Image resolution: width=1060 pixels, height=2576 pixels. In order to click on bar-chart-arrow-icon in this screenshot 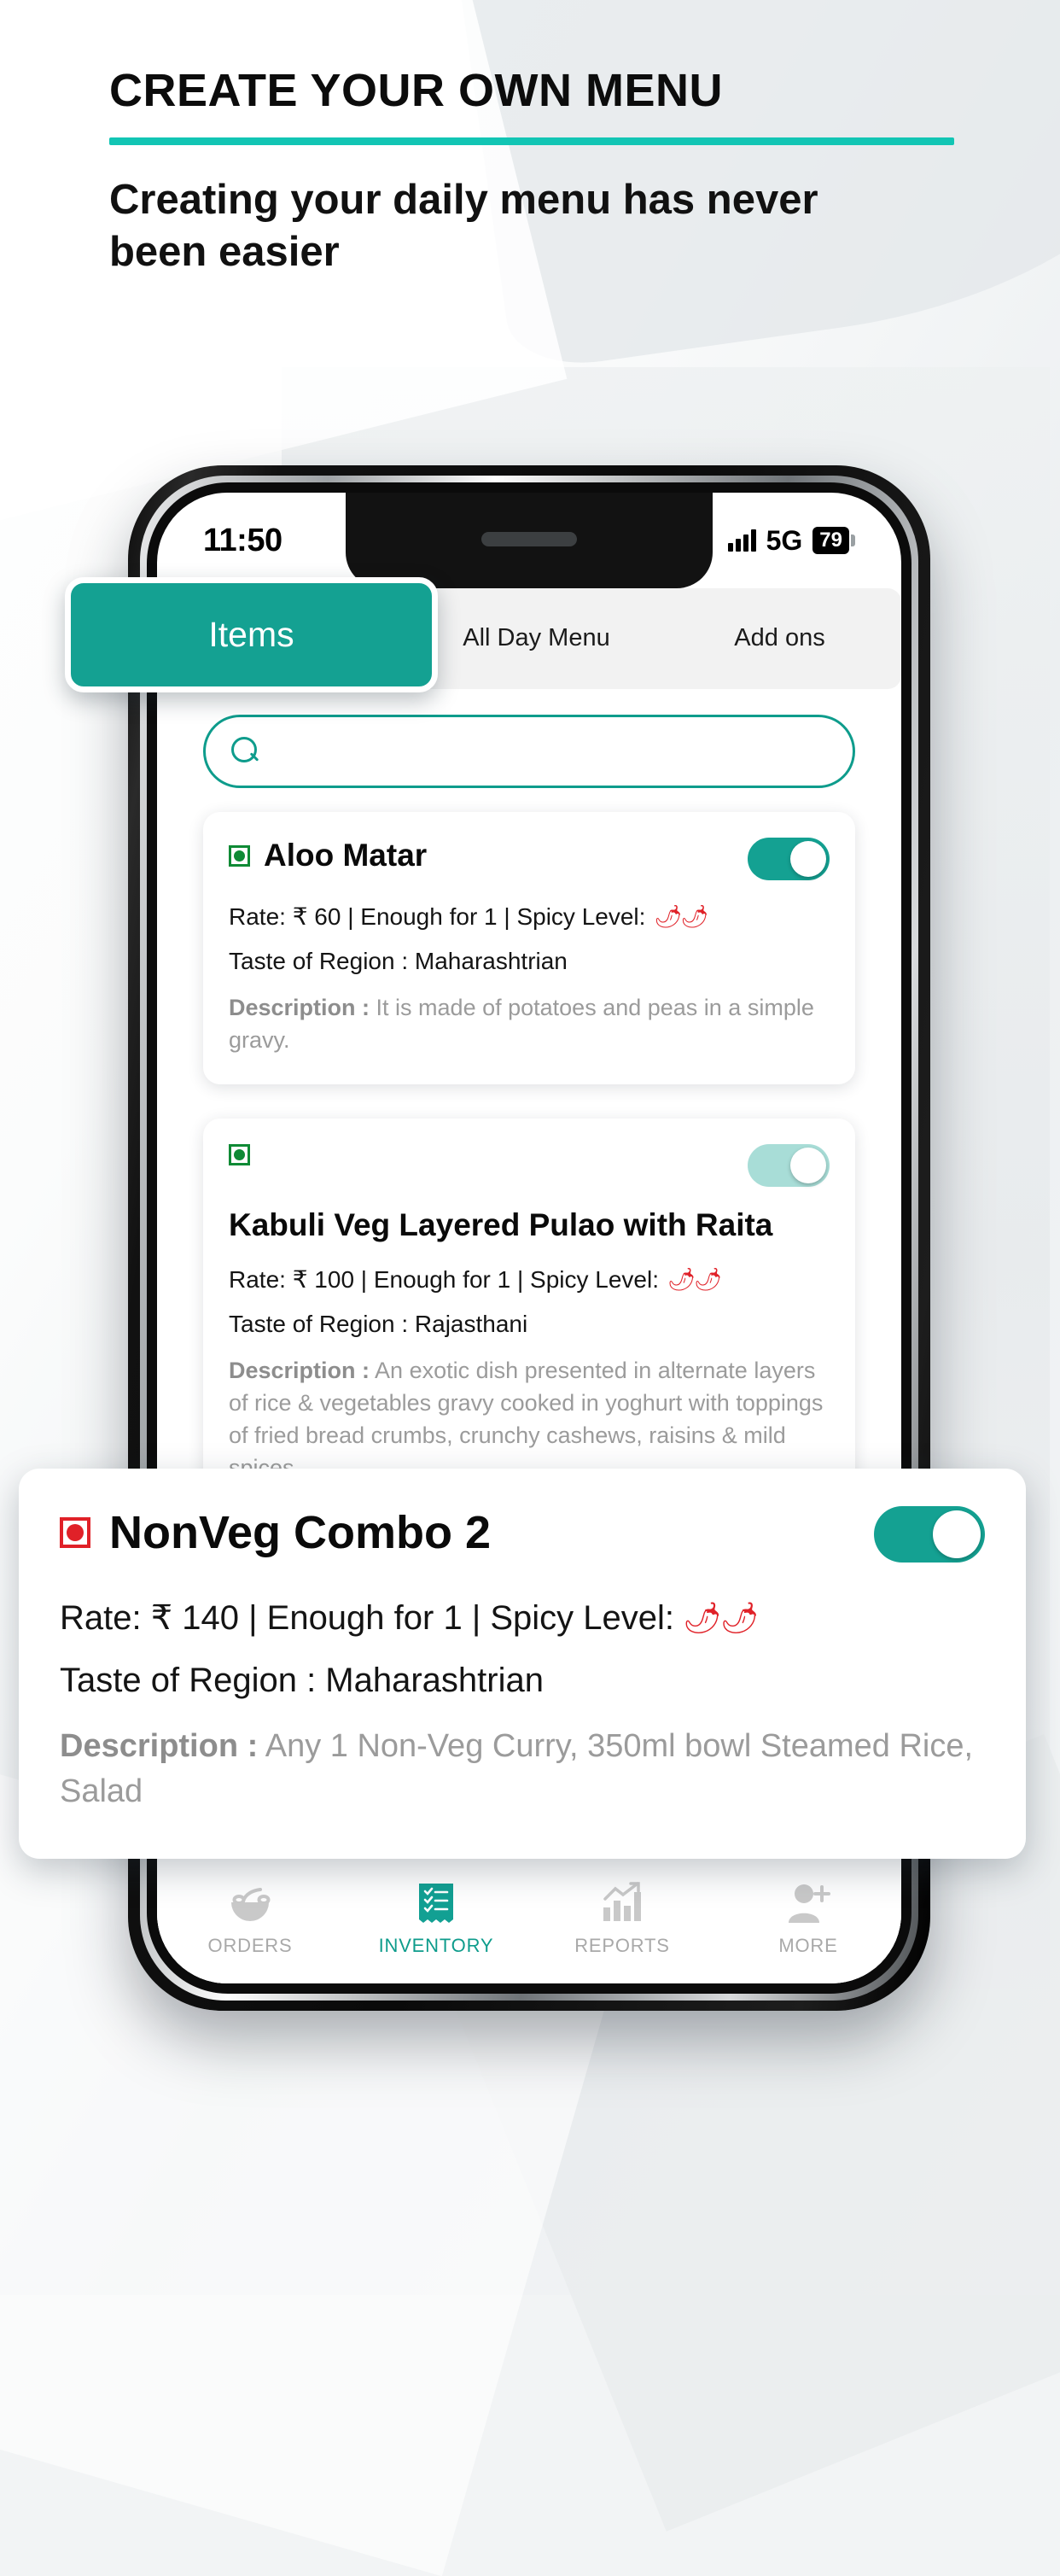, I will do `click(622, 1903)`.